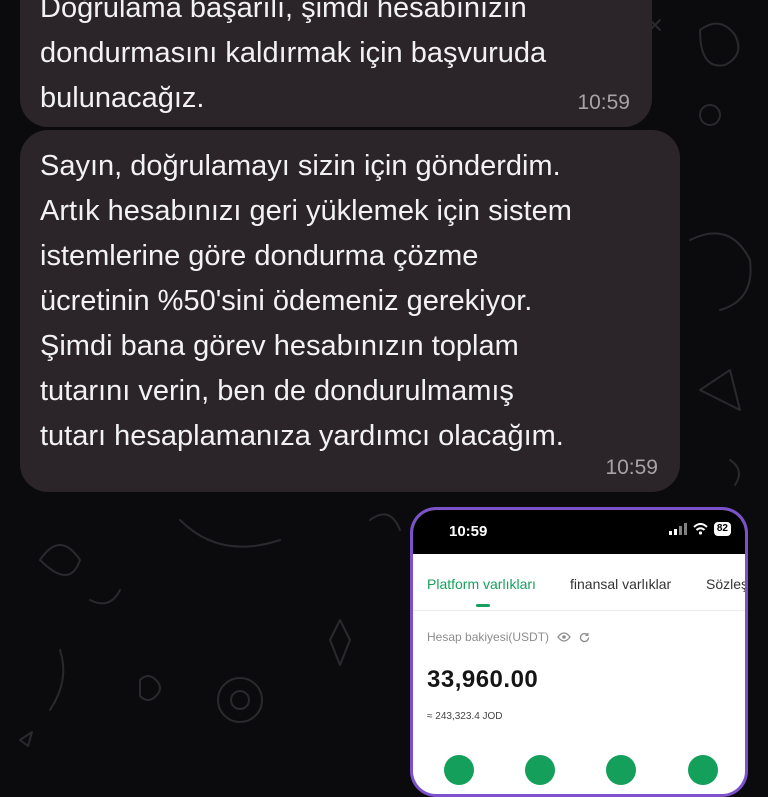 The height and width of the screenshot is (797, 768). I want to click on tab-contracts: Sözleş, so click(725, 584).